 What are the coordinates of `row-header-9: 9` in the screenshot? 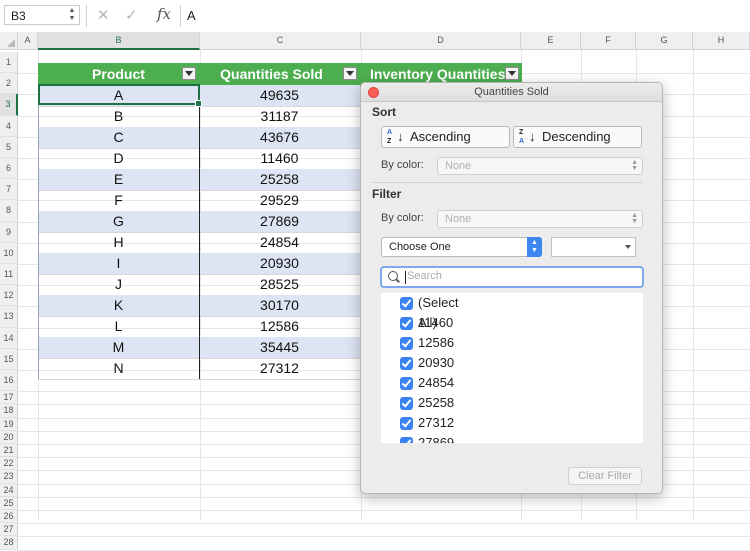 It's located at (9, 232).